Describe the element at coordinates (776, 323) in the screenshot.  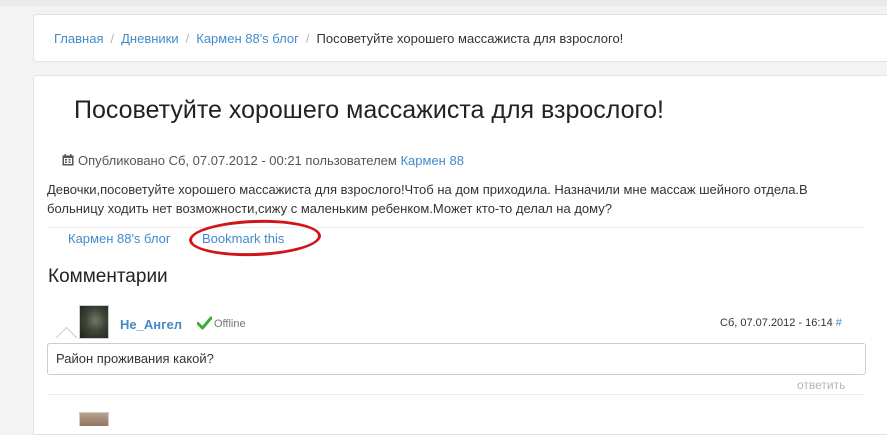
I see `comment-date-text: Сб, 07.07.2012 - 16:14` at that location.